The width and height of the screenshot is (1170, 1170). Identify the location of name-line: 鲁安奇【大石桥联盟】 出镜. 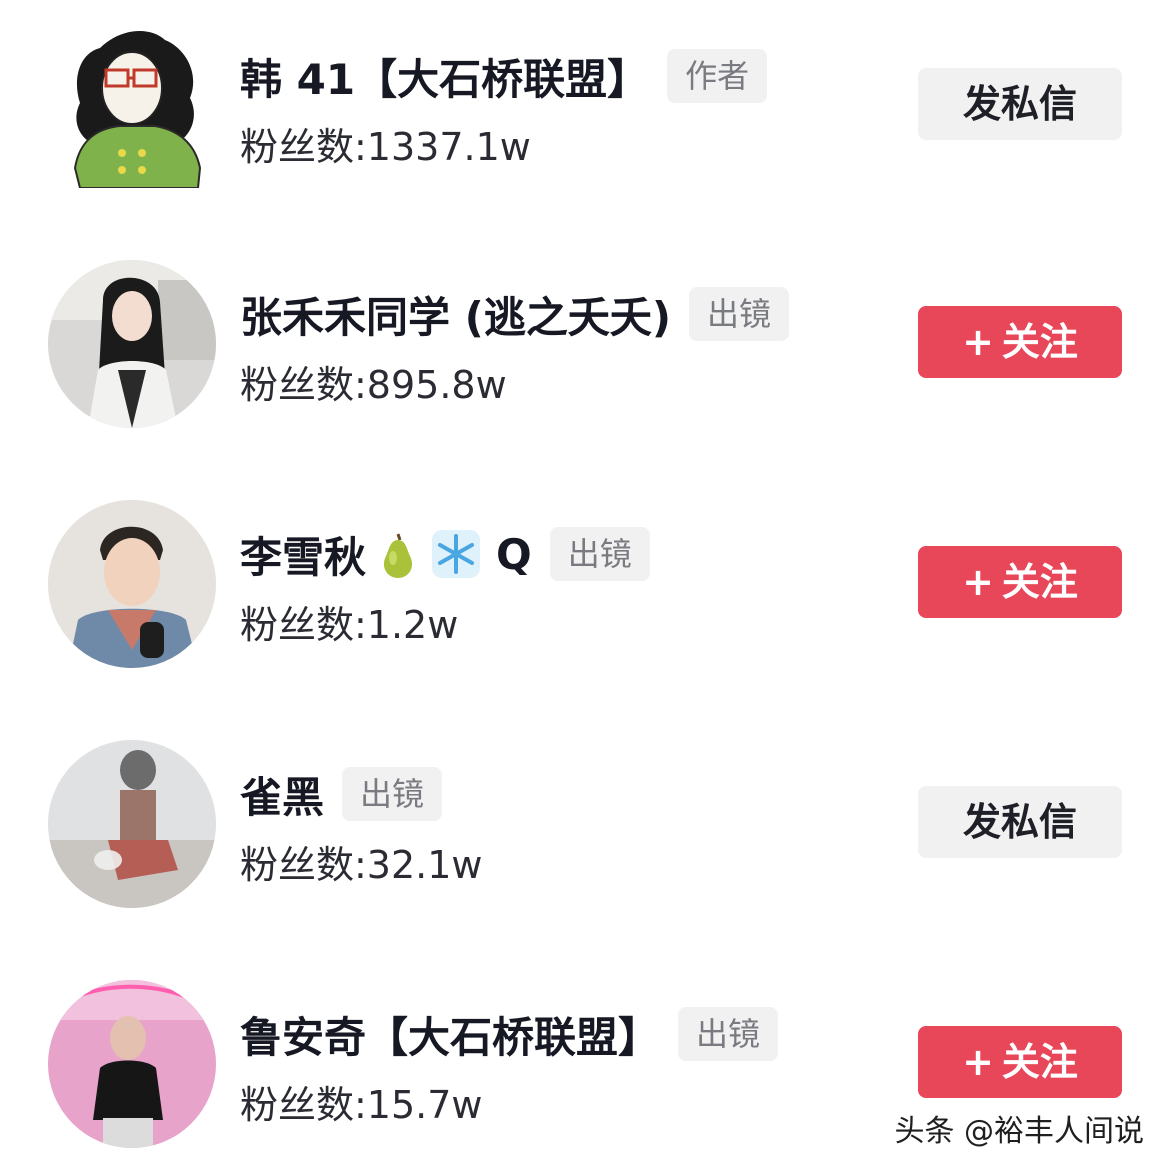
(509, 1034).